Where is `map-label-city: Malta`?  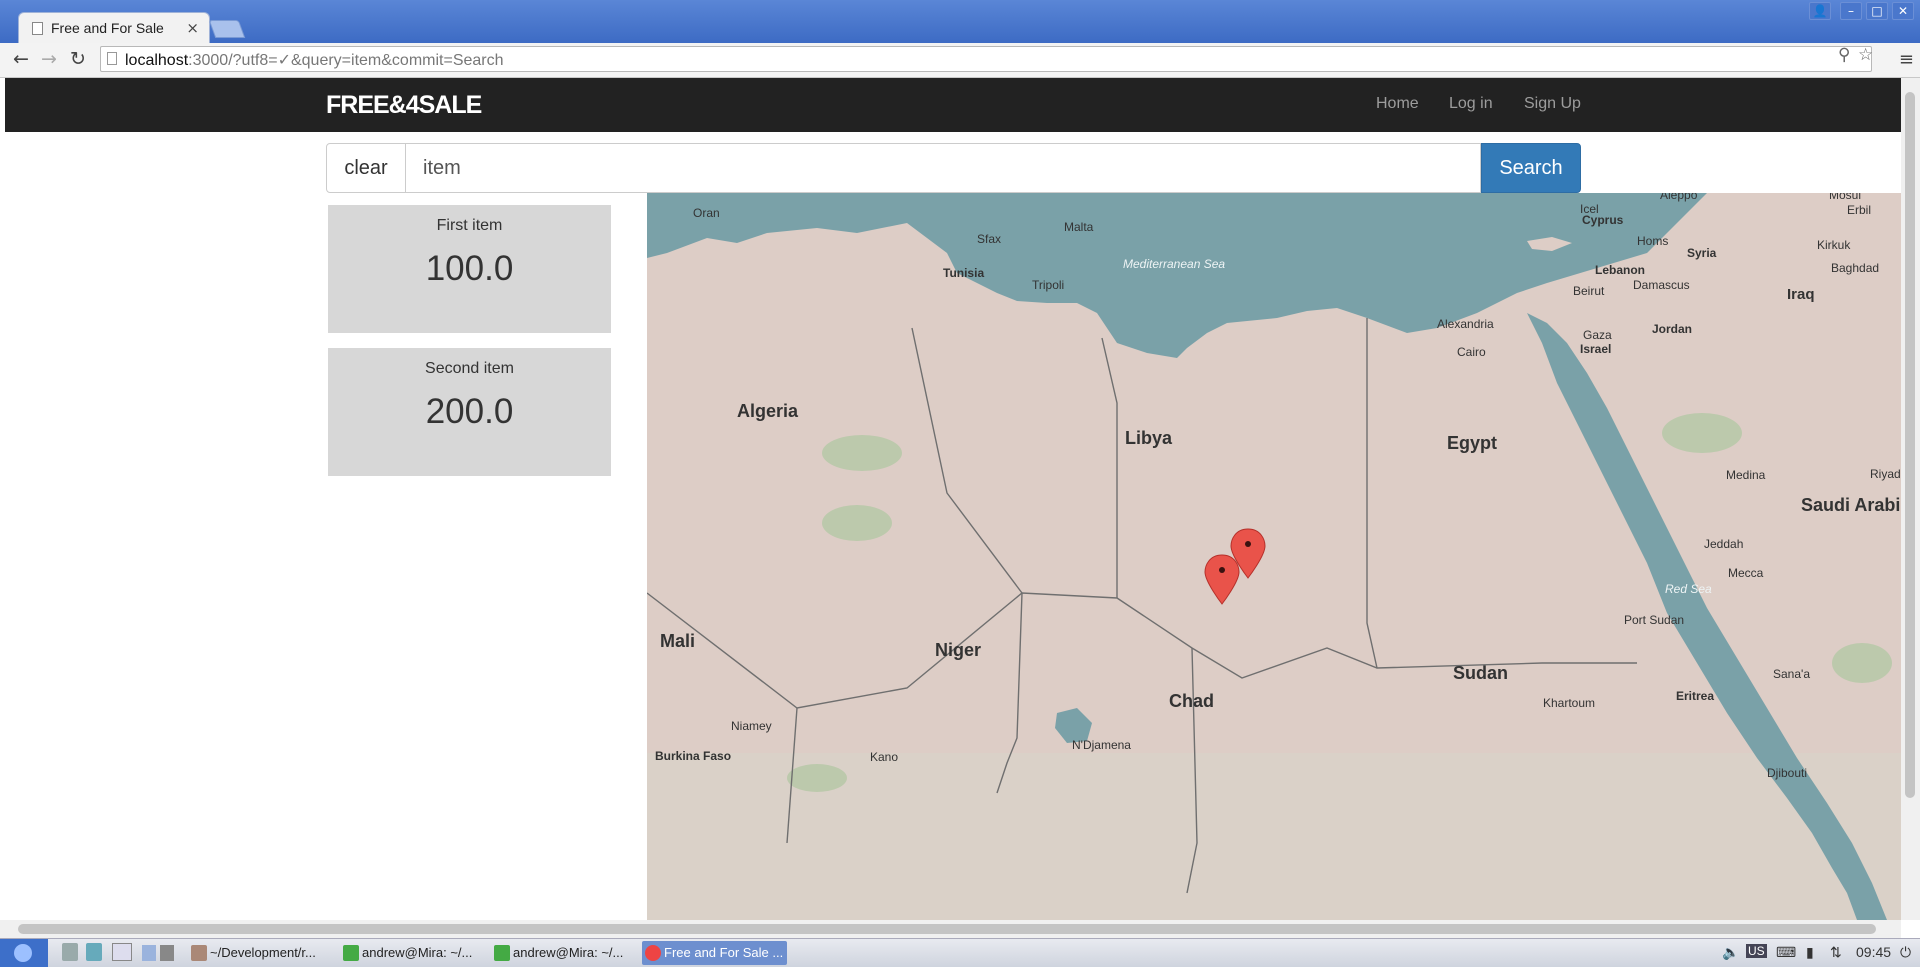 map-label-city: Malta is located at coordinates (1079, 227).